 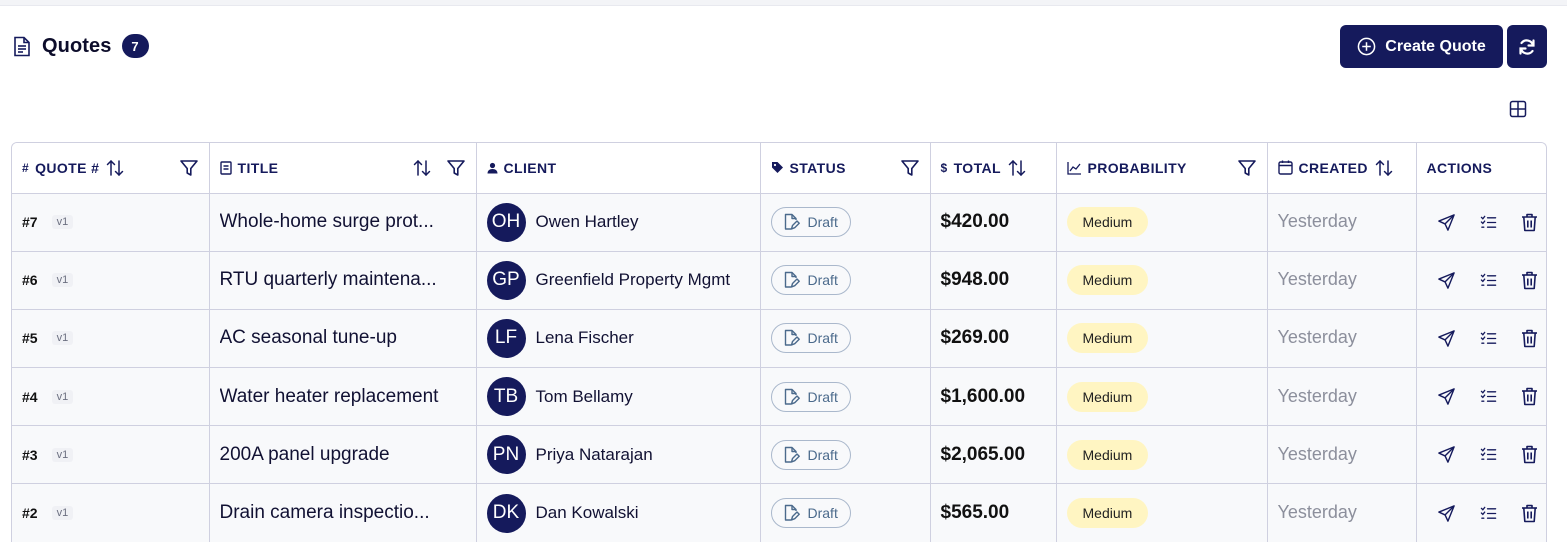 What do you see at coordinates (817, 167) in the screenshot?
I see `column-status-label: STATUS` at bounding box center [817, 167].